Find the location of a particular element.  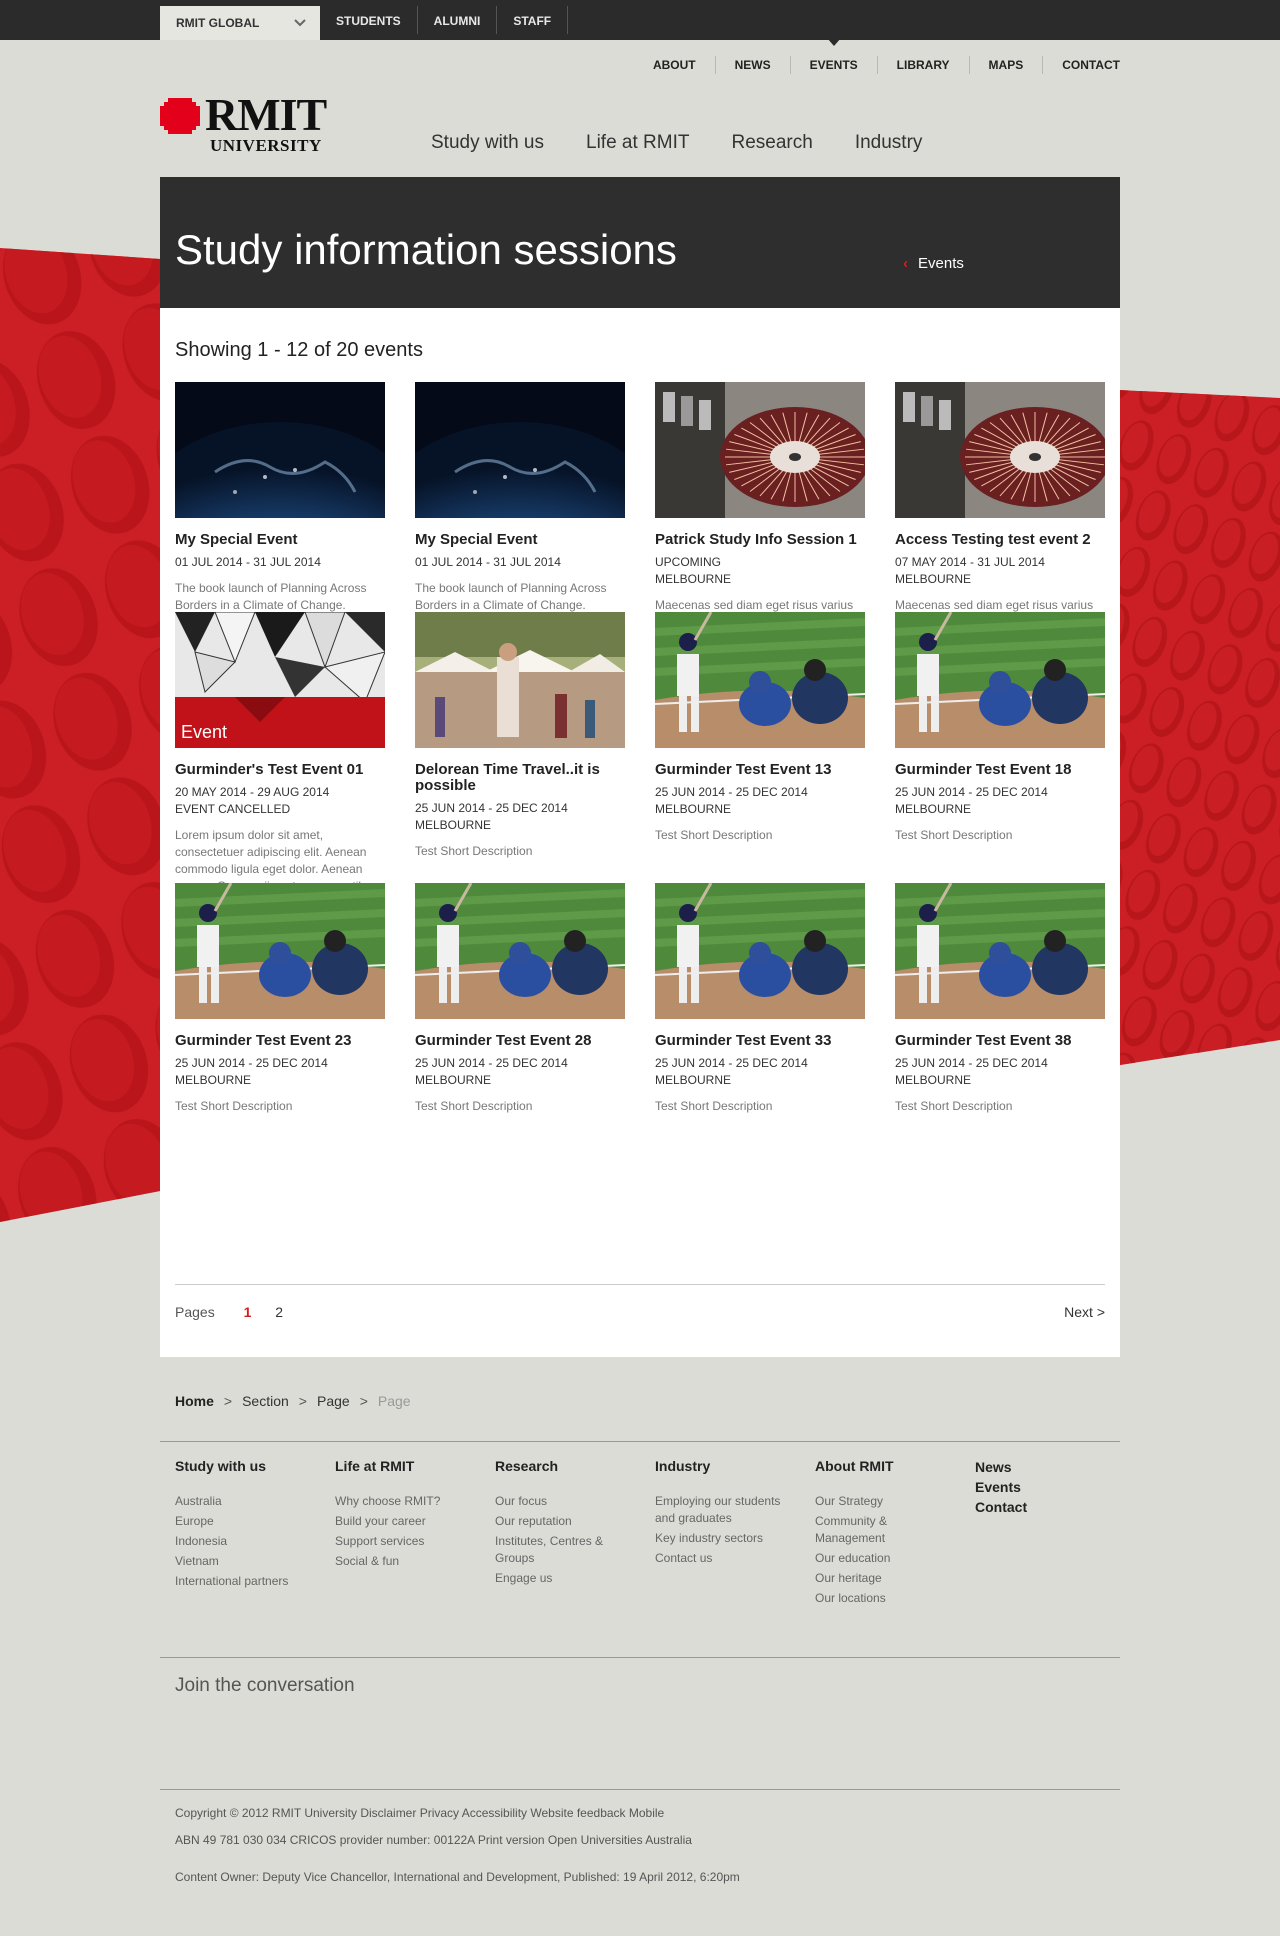

event-title: Gurminder's Test Event 01 is located at coordinates (280, 770).